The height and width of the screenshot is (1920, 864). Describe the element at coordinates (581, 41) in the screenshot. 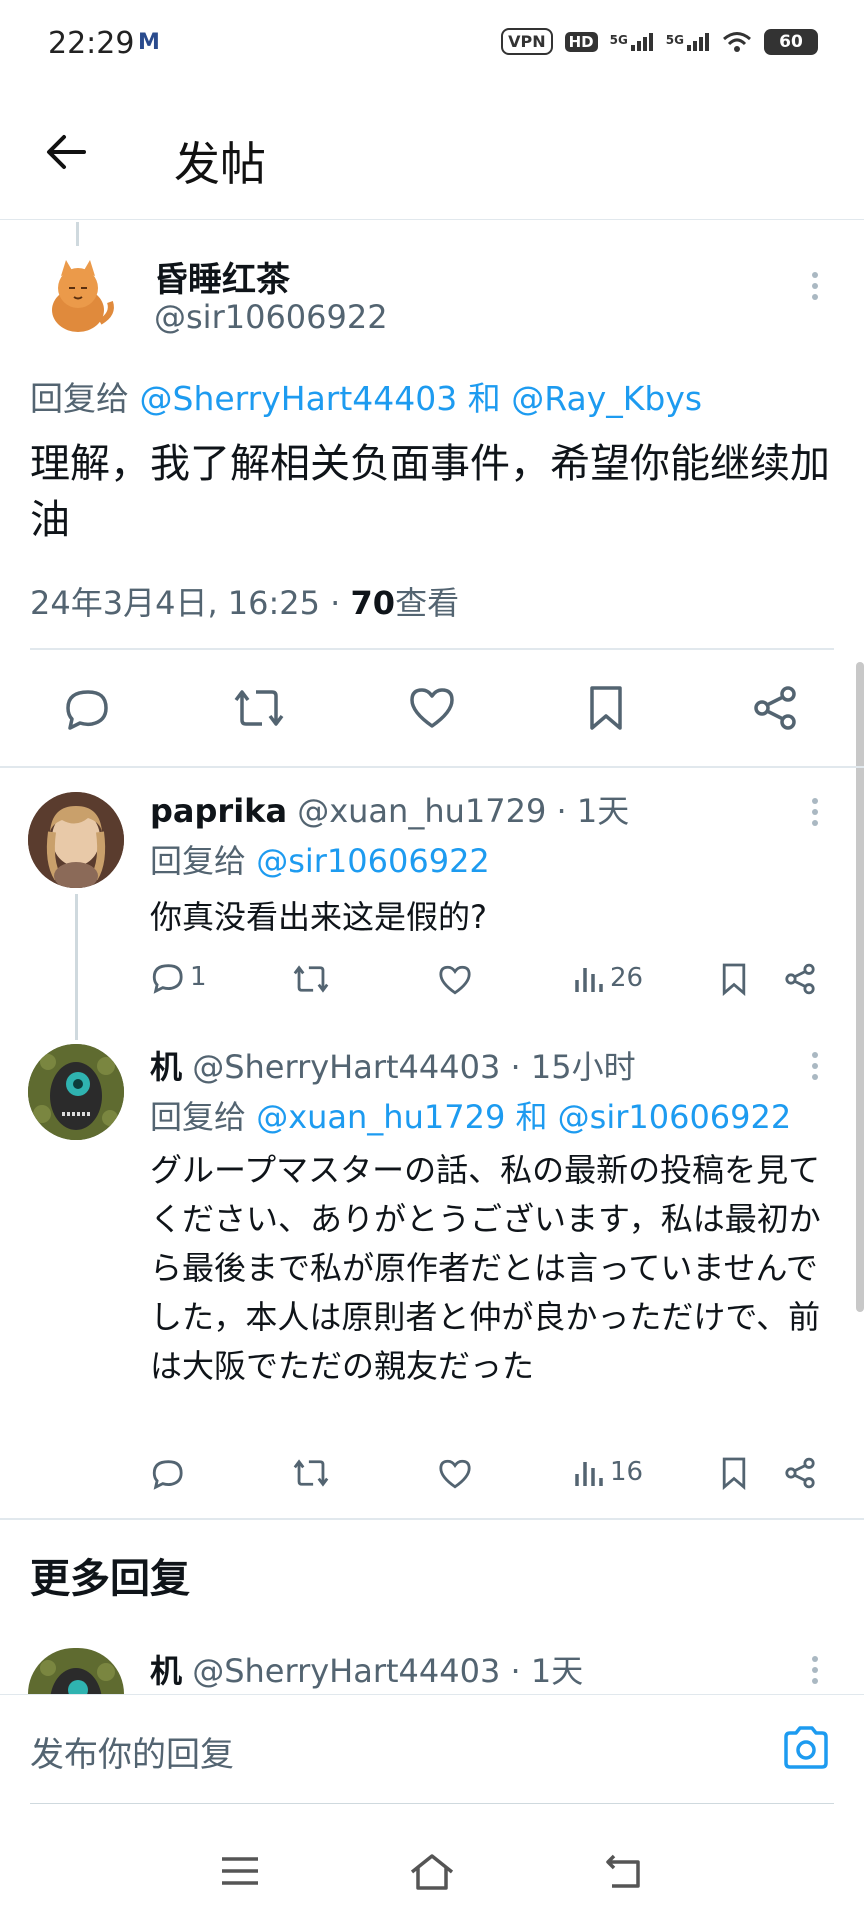

I see `hd-icon: HD` at that location.